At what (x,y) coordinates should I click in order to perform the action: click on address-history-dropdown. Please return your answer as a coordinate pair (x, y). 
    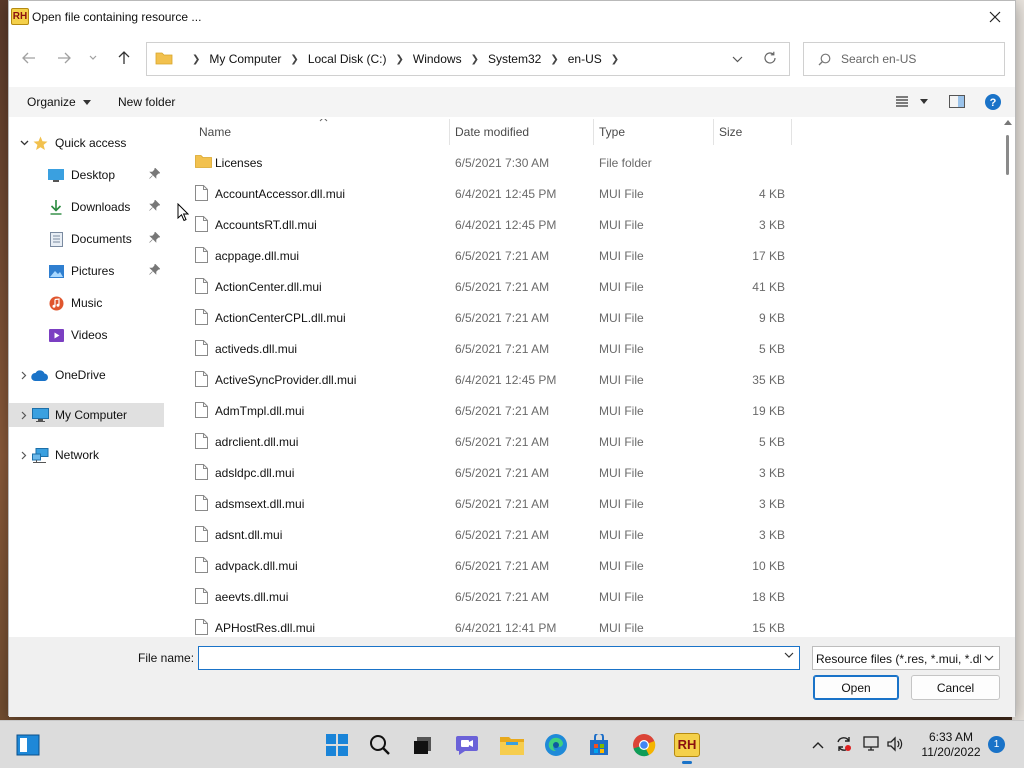
    Looking at the image, I should click on (737, 59).